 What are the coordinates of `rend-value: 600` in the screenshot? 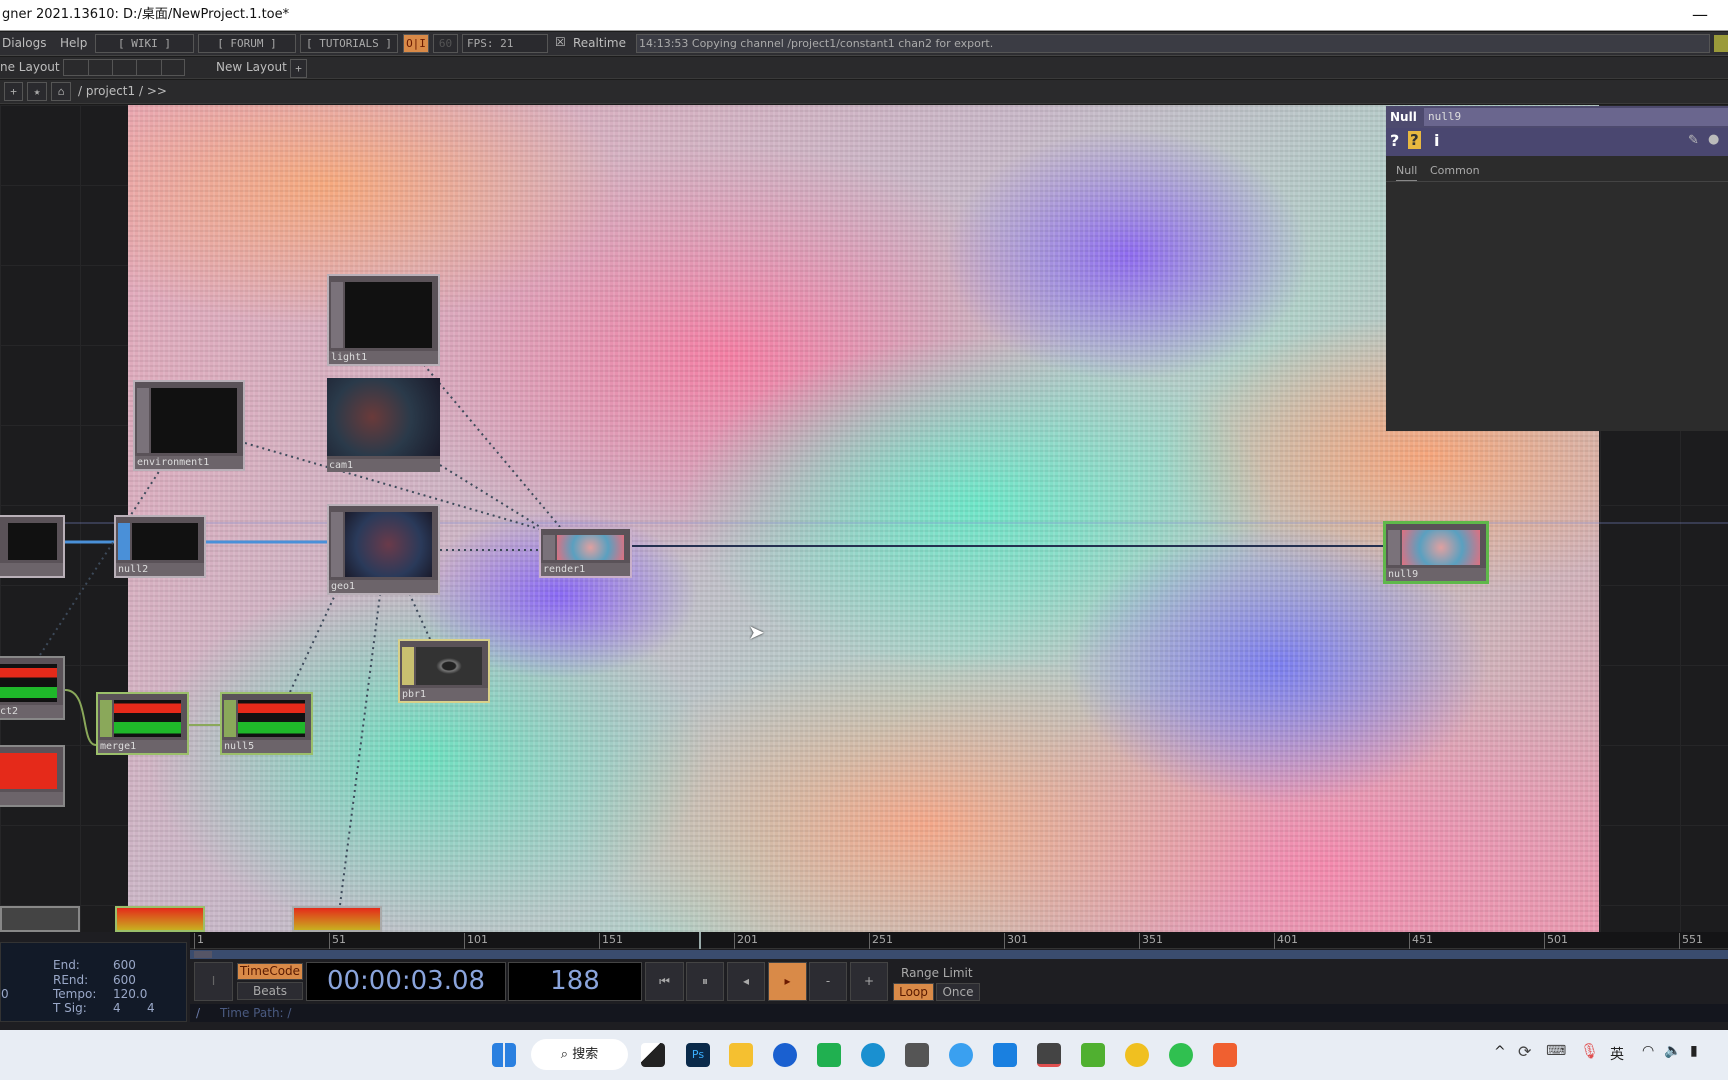 It's located at (124, 980).